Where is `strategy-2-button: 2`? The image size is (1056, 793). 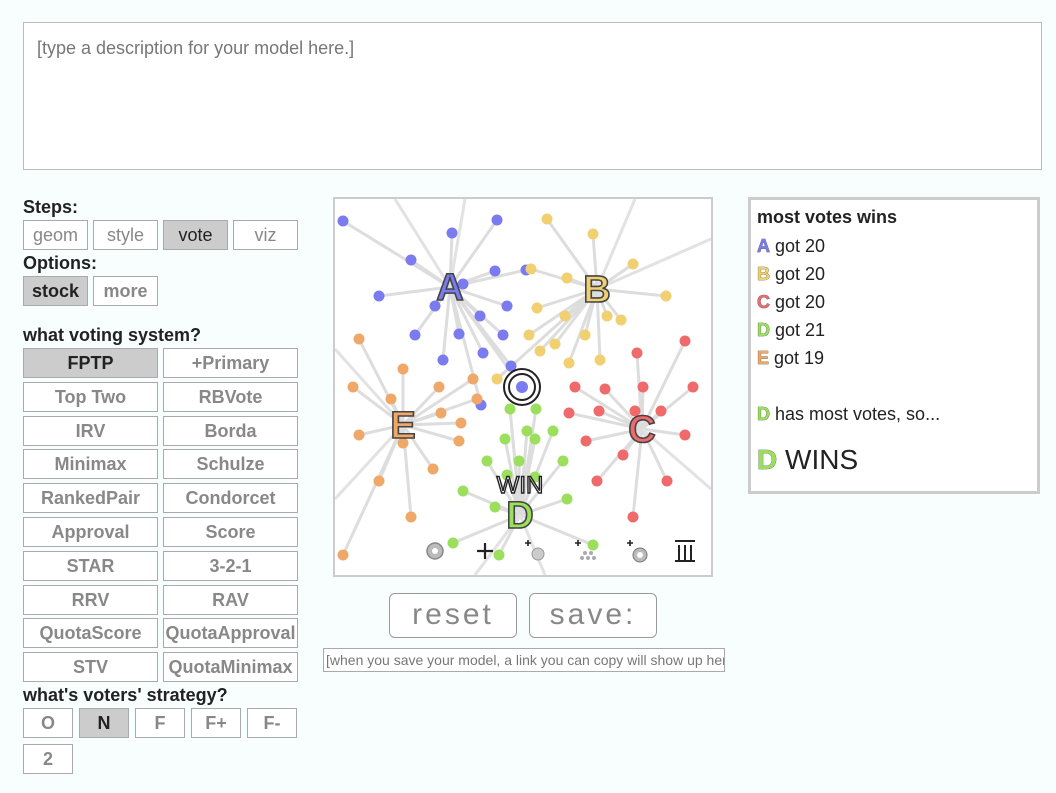
strategy-2-button: 2 is located at coordinates (48, 759).